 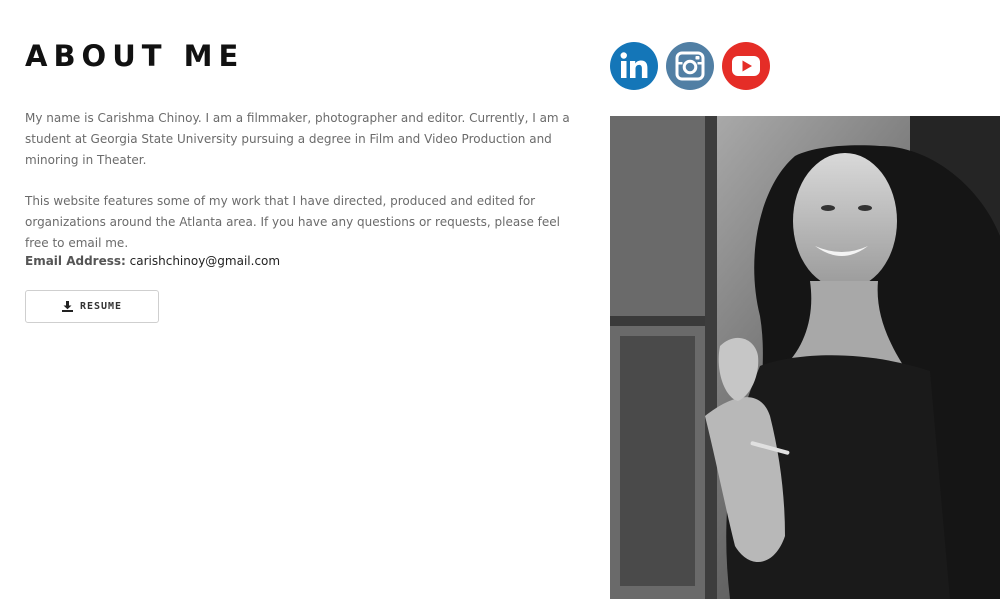 I want to click on email-link: carishchinoy@gmail.com, so click(x=205, y=261).